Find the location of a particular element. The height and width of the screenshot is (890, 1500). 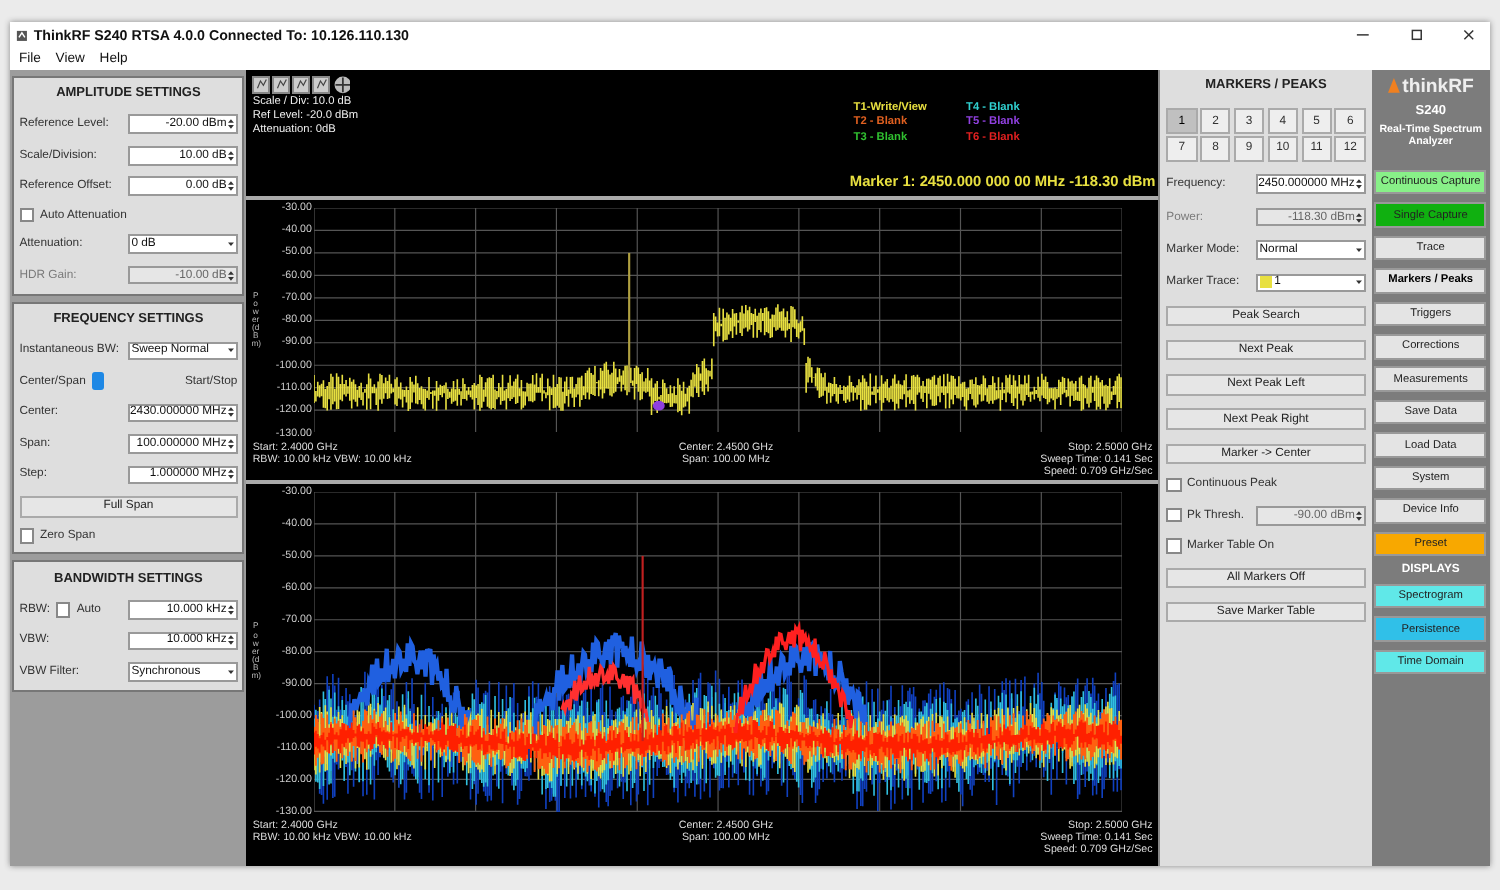

toggle-switch is located at coordinates (97, 381).